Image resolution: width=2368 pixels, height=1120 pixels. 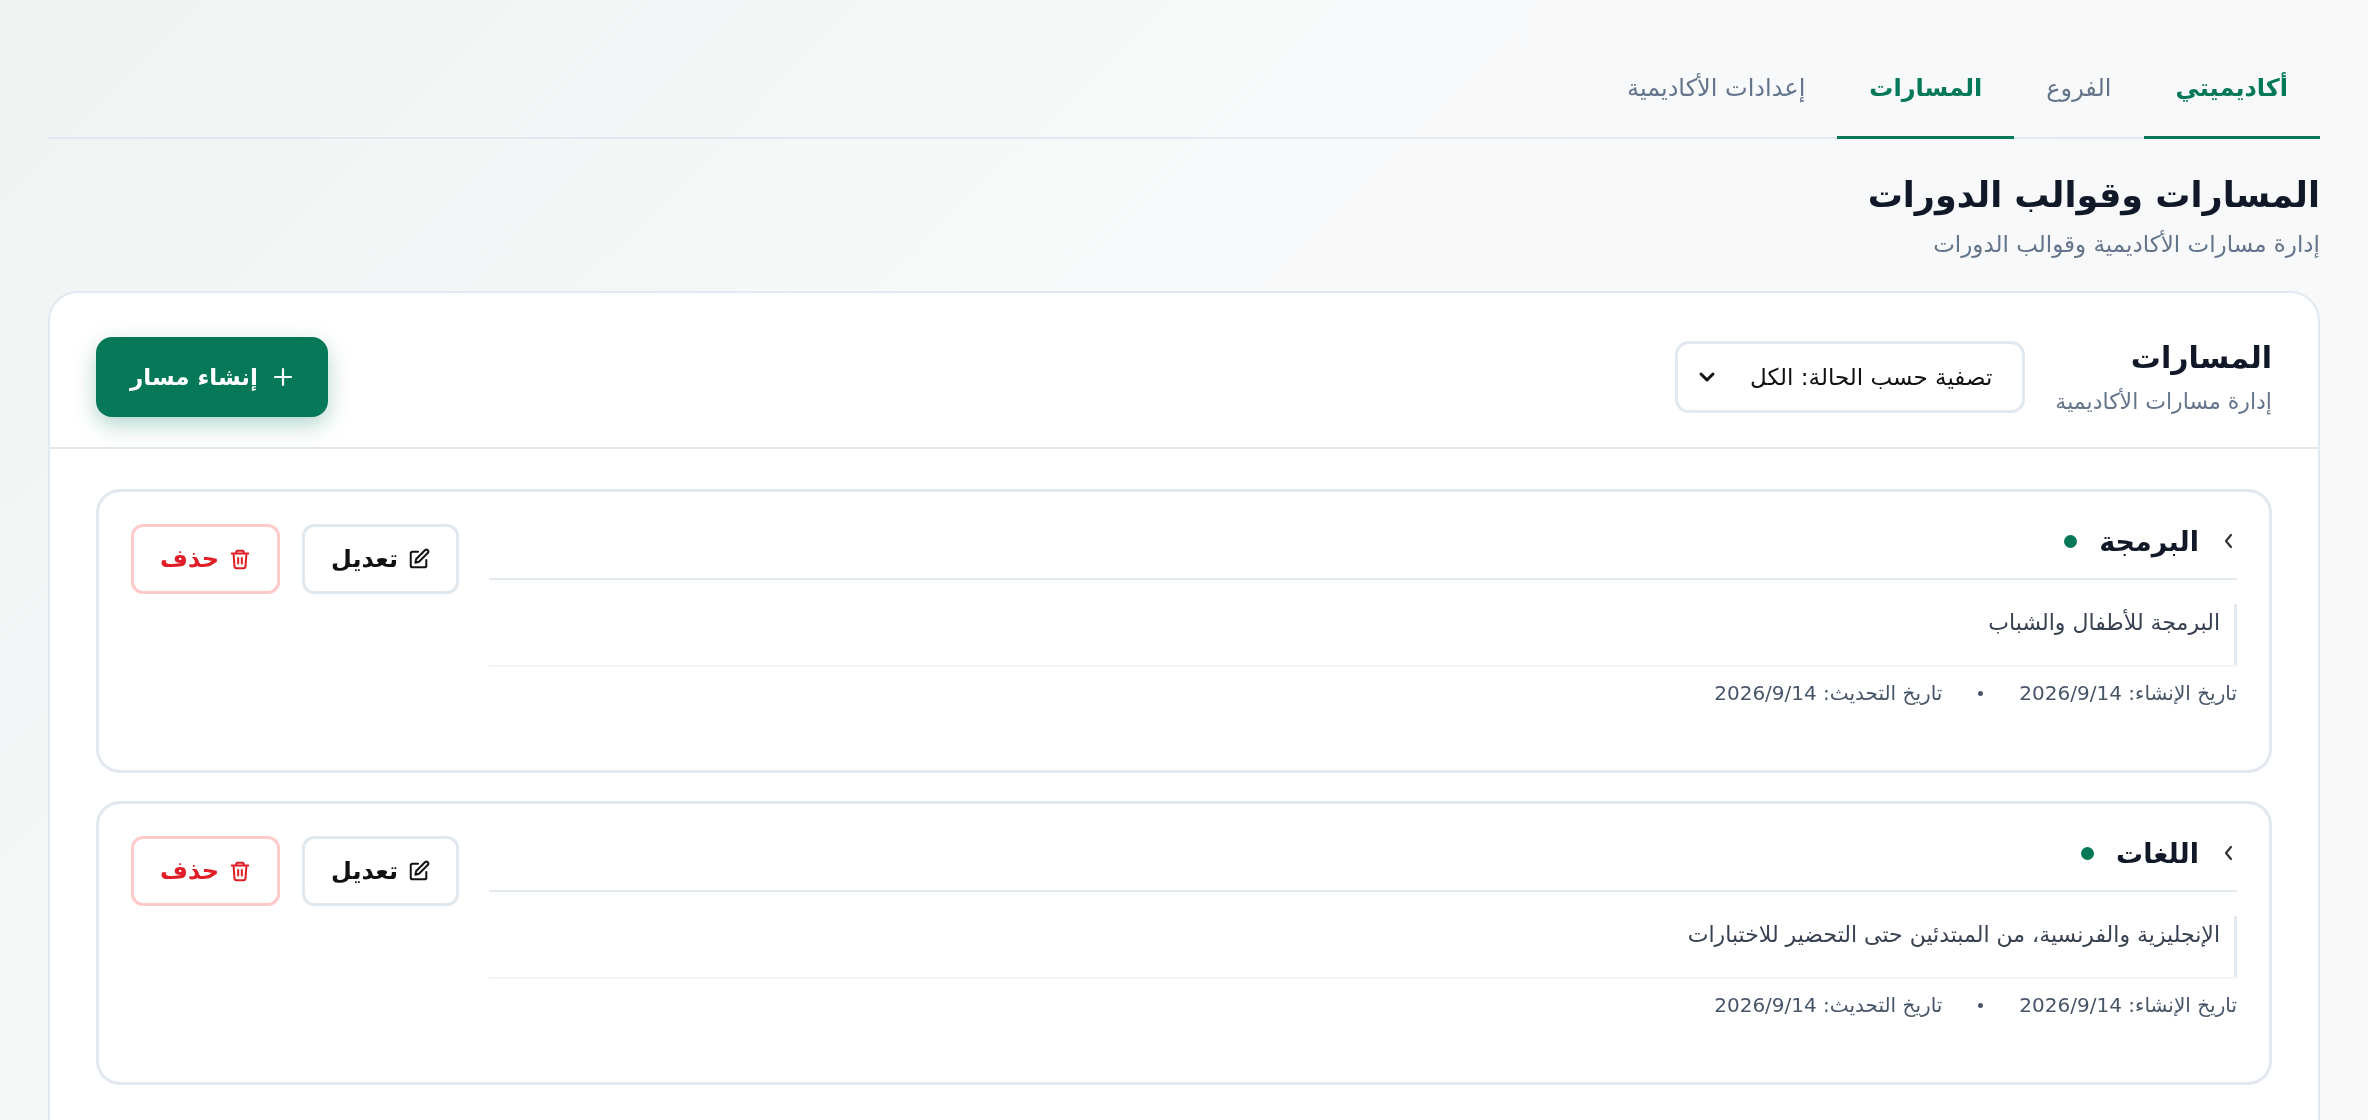 What do you see at coordinates (2231, 89) in the screenshot?
I see `tab: أكاديميتي` at bounding box center [2231, 89].